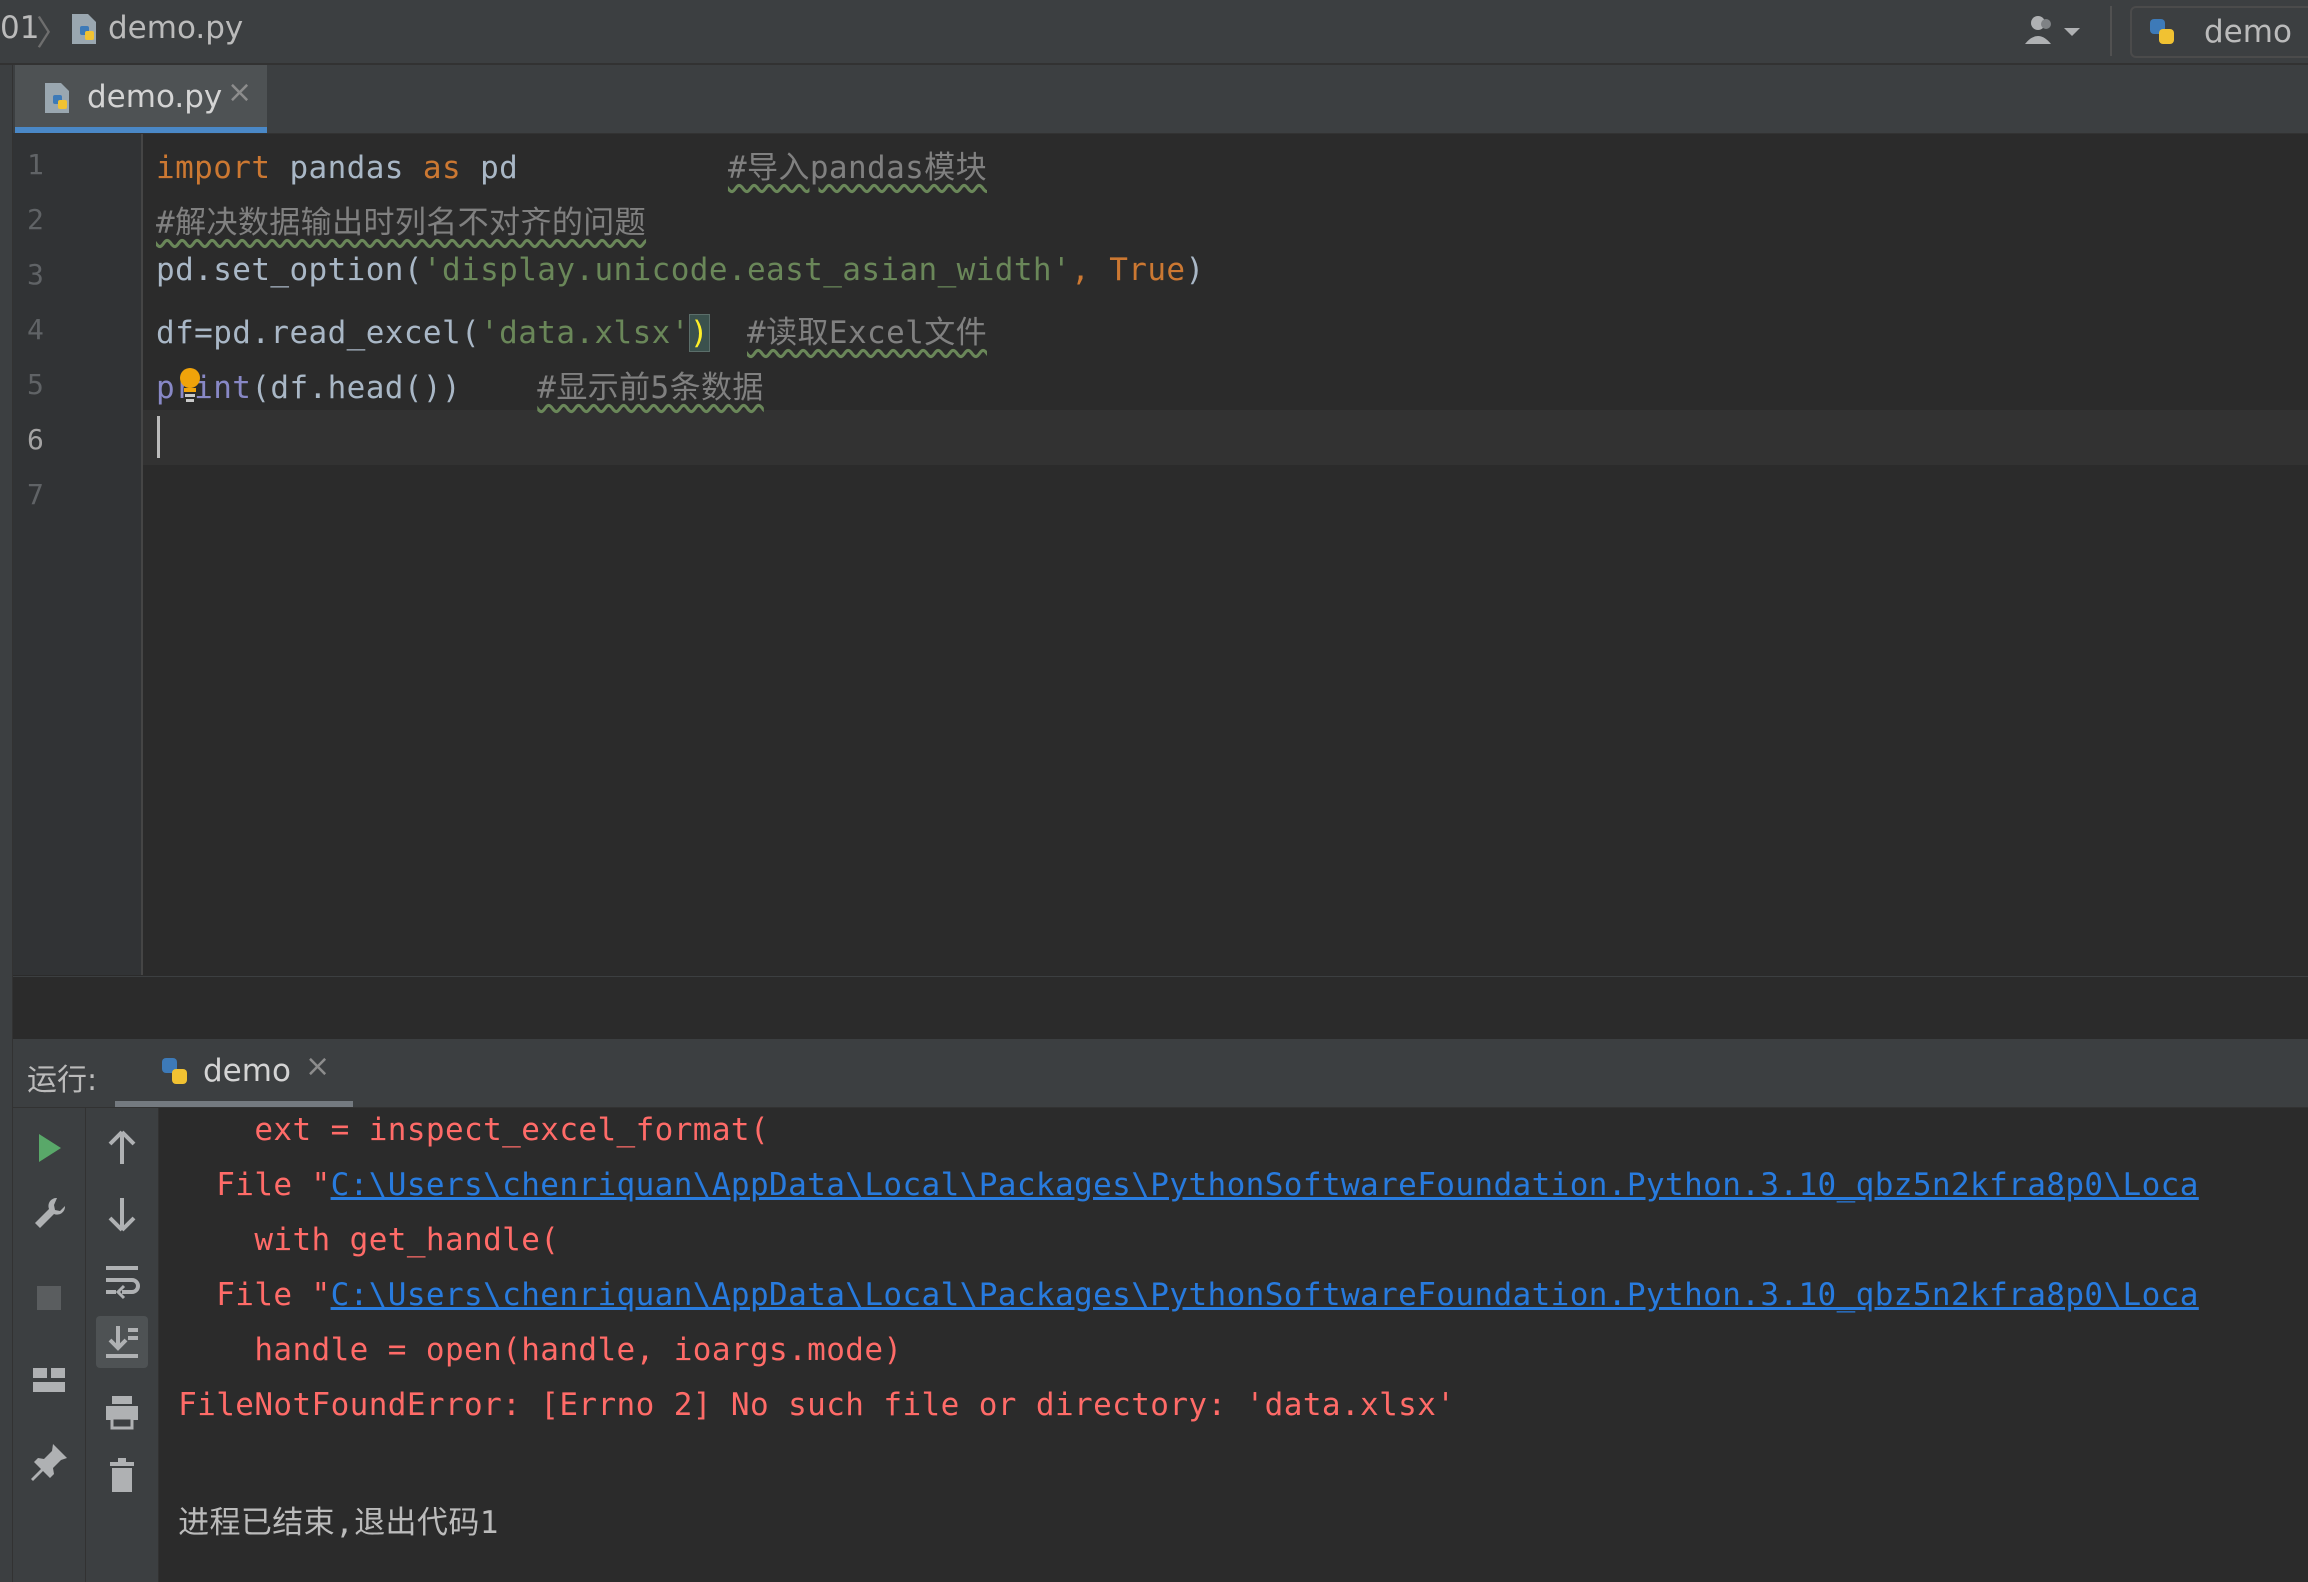  I want to click on console-line: with get_handle(, so click(359, 1240).